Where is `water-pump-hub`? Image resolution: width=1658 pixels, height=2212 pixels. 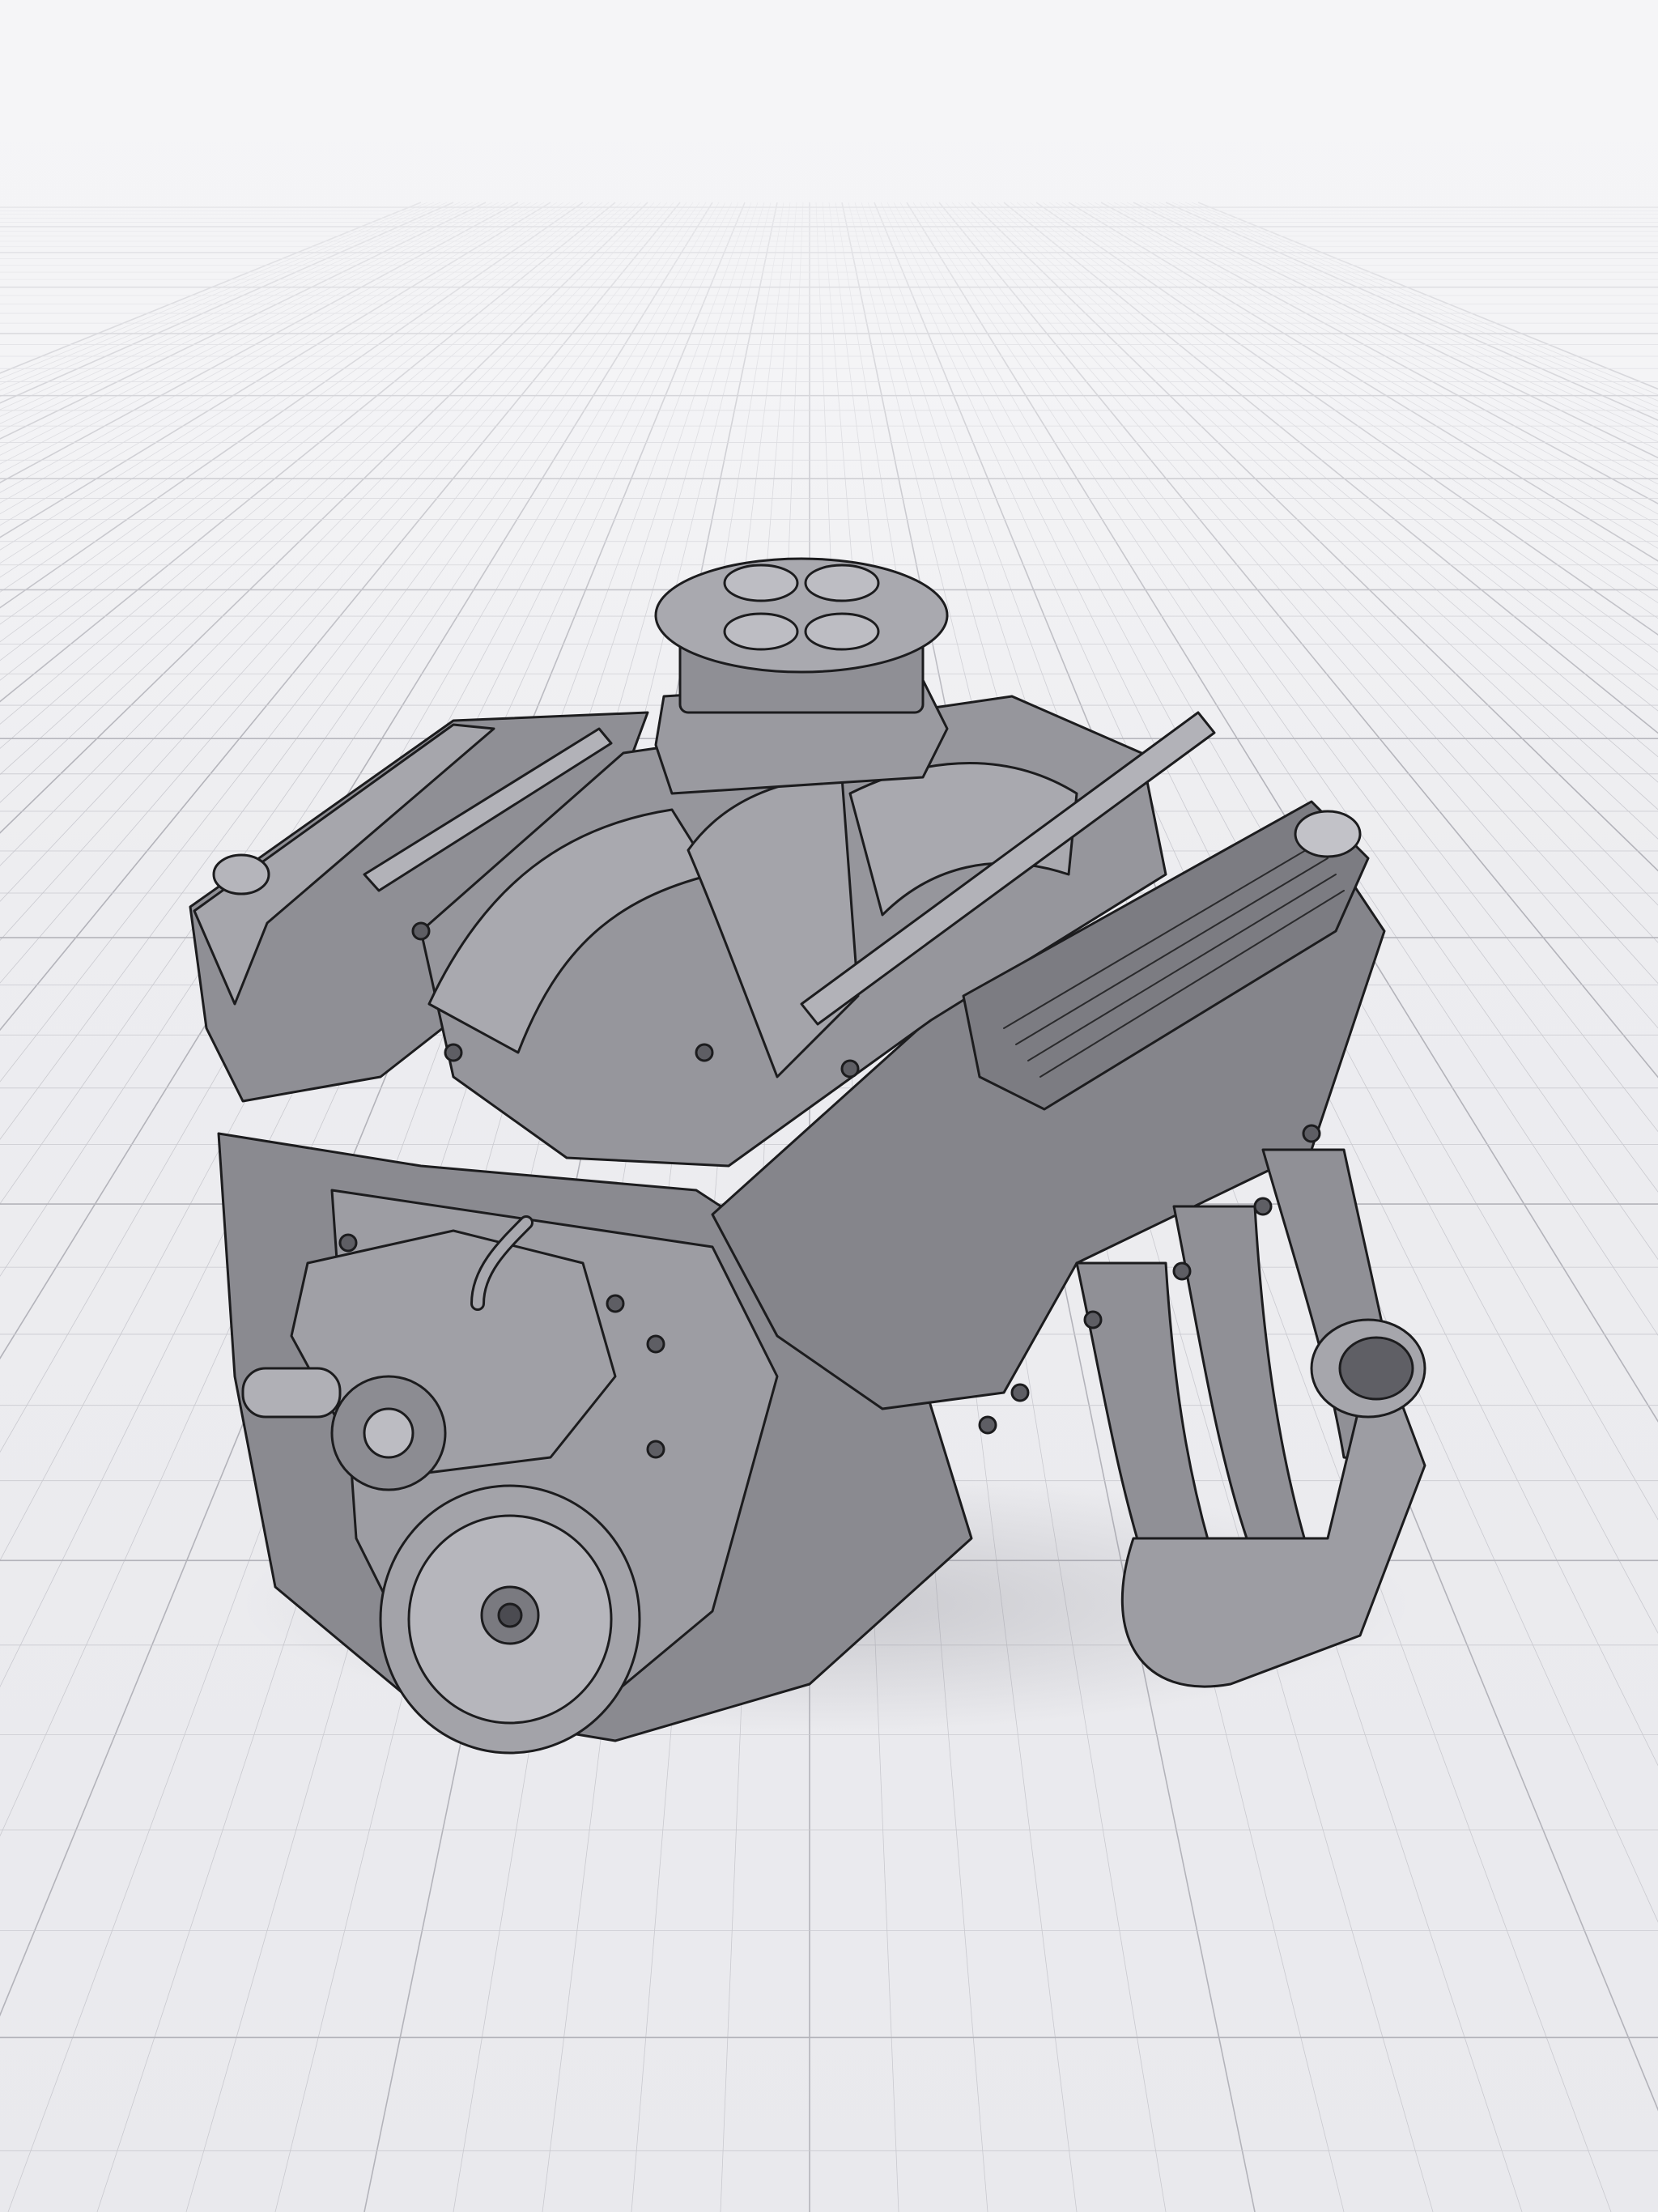
water-pump-hub is located at coordinates (388, 1433).